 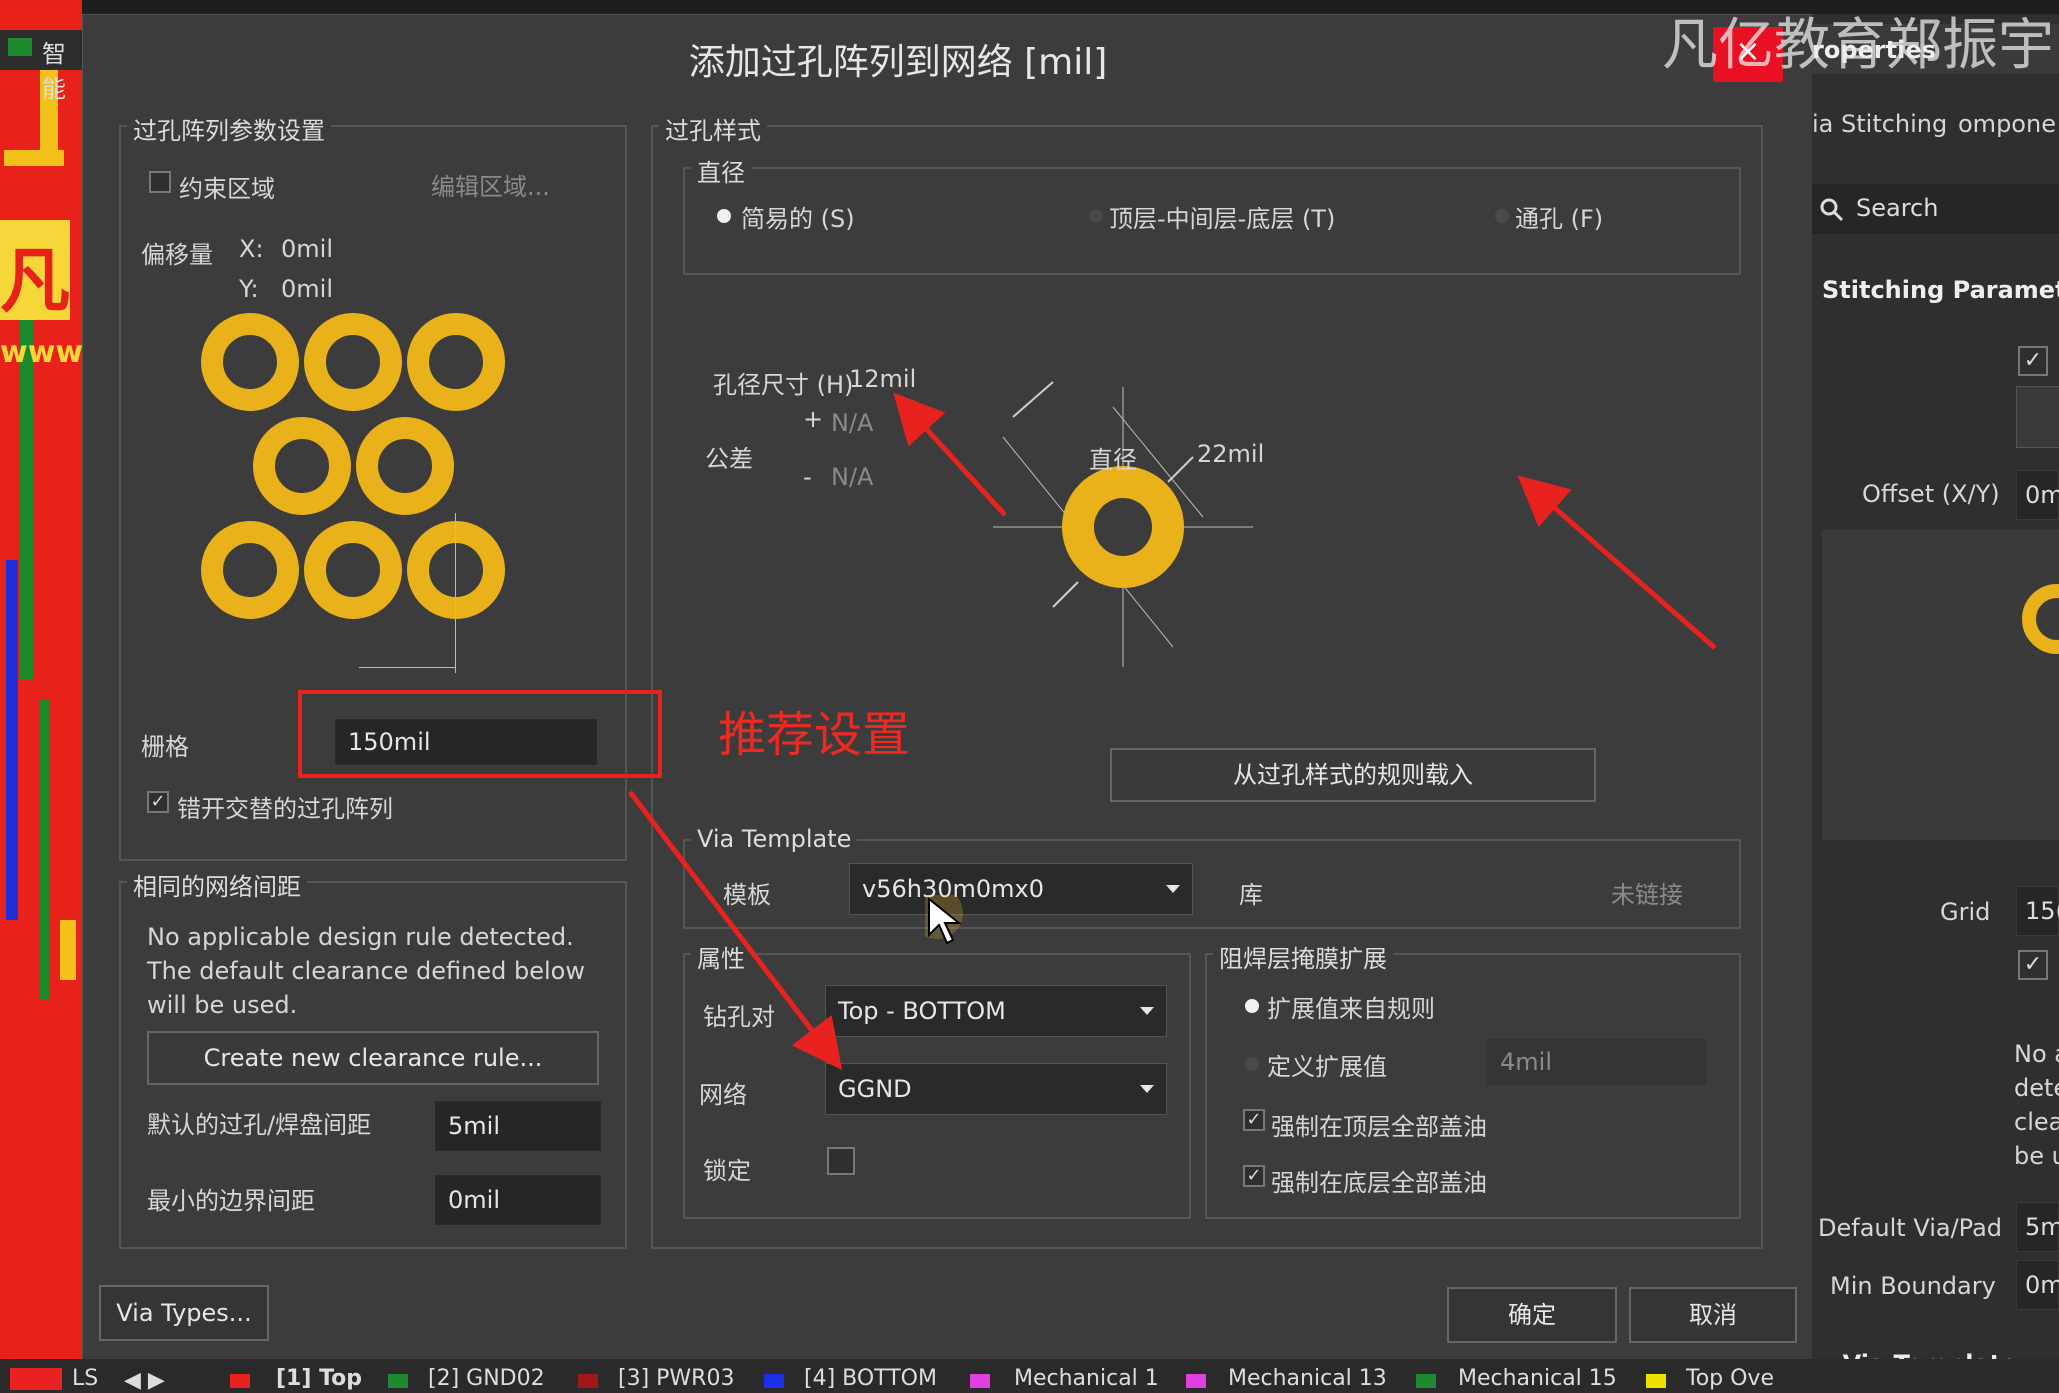 I want to click on net-label: 网络, so click(x=723, y=1095).